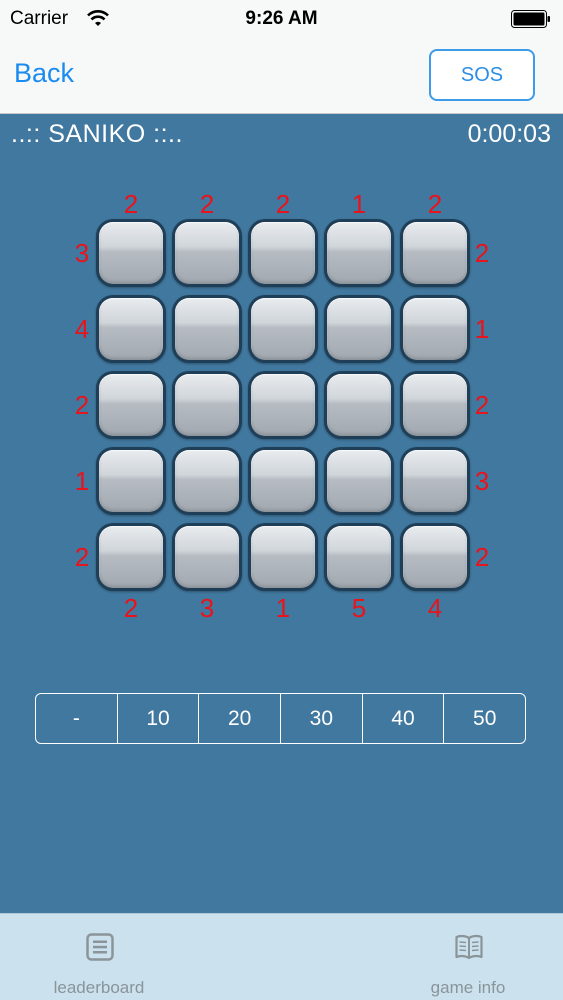 The image size is (563, 1000). I want to click on segment-option: -, so click(77, 718).